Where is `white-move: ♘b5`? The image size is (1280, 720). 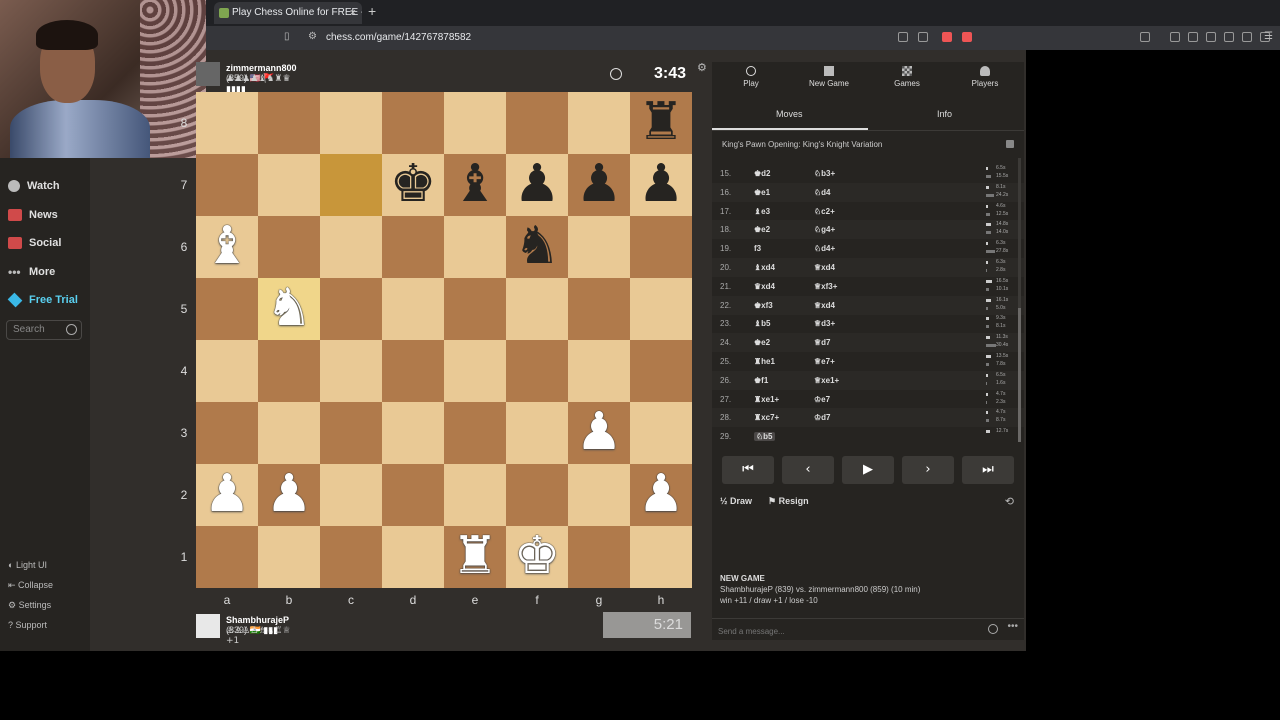 white-move: ♘b5 is located at coordinates (764, 437).